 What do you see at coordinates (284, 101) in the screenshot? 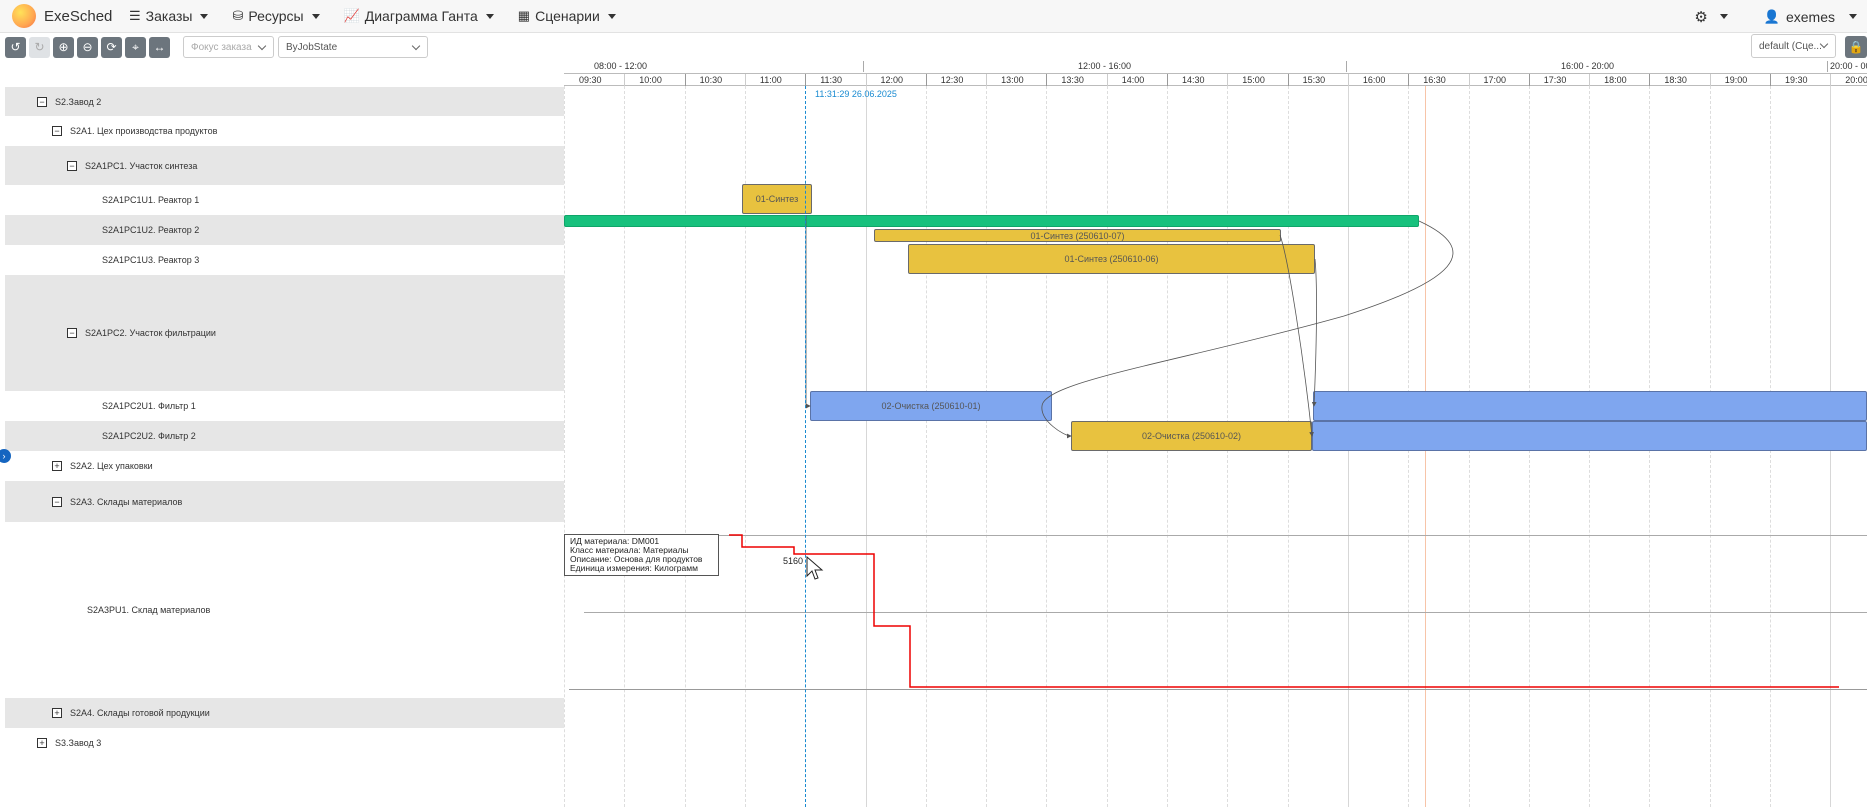
I see `tree-node-plant-2: − S2.Завод 2` at bounding box center [284, 101].